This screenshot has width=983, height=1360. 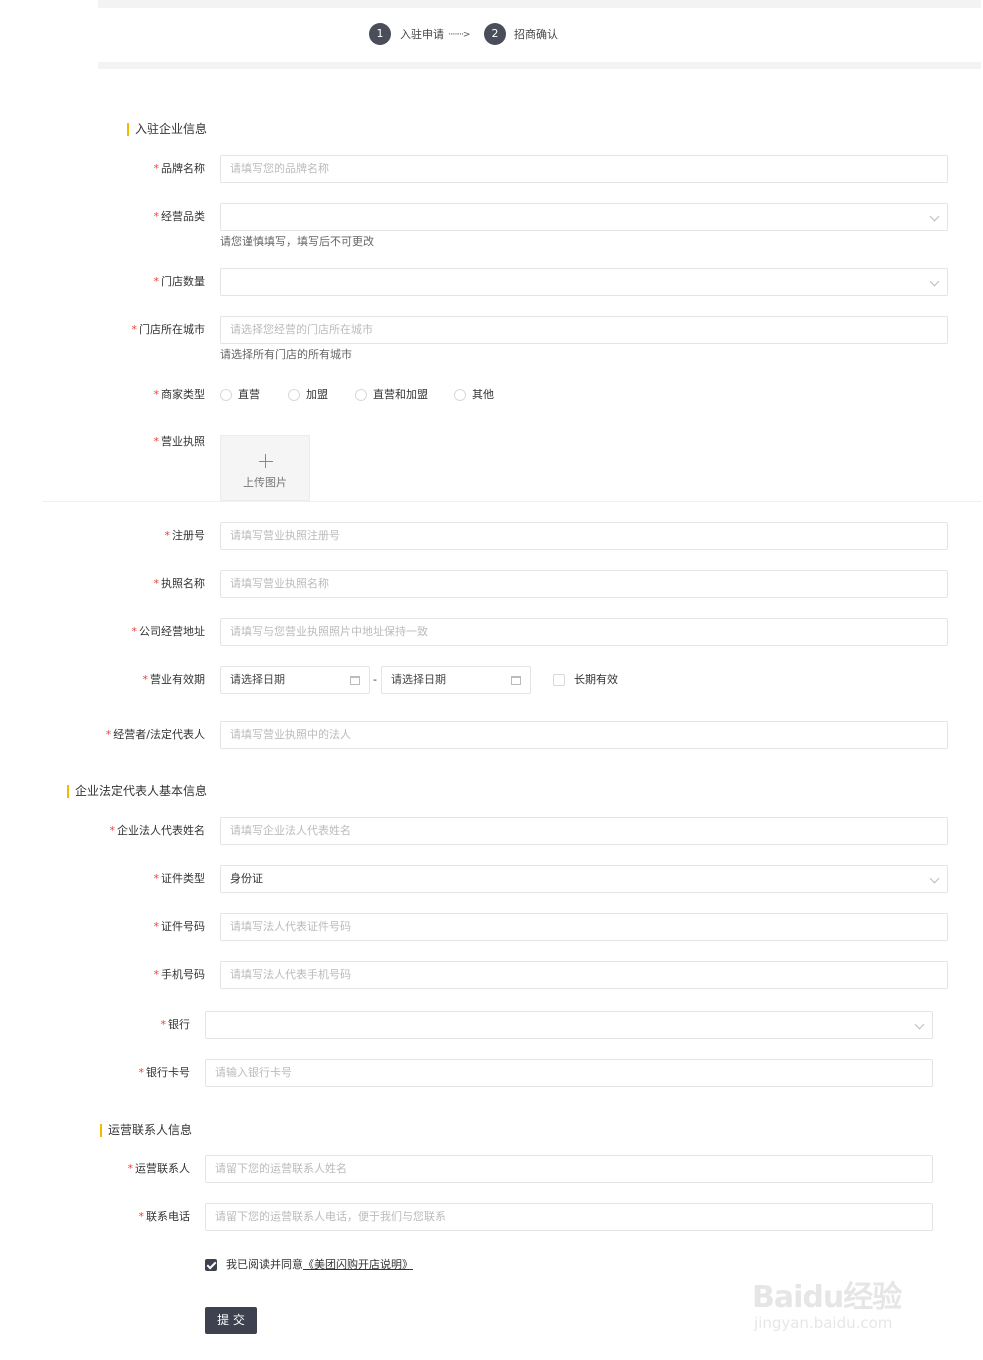 What do you see at coordinates (179, 926) in the screenshot?
I see `id-number-label: * 证件号码` at bounding box center [179, 926].